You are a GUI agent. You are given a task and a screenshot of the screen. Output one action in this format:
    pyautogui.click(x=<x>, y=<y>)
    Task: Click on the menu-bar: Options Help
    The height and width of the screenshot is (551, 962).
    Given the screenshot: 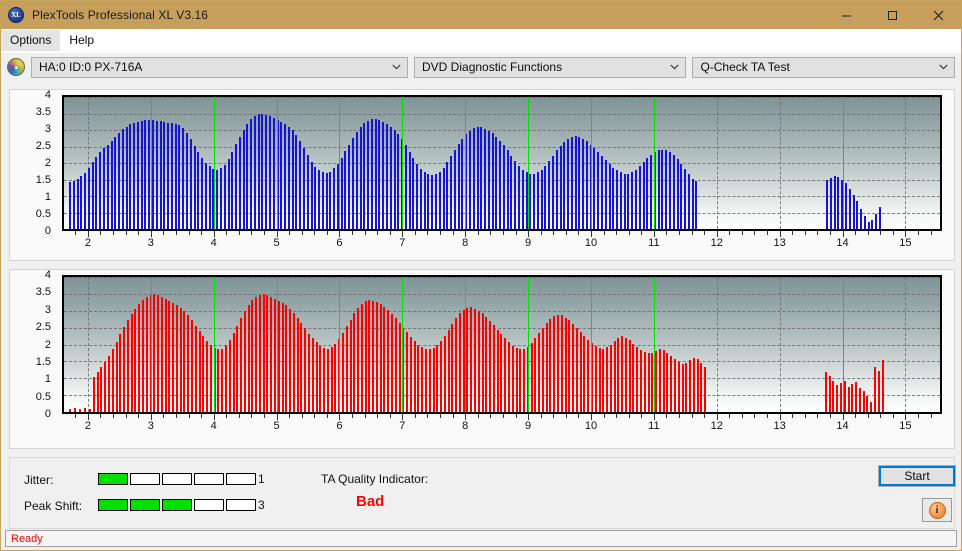 What is the action you would take?
    pyautogui.click(x=481, y=41)
    